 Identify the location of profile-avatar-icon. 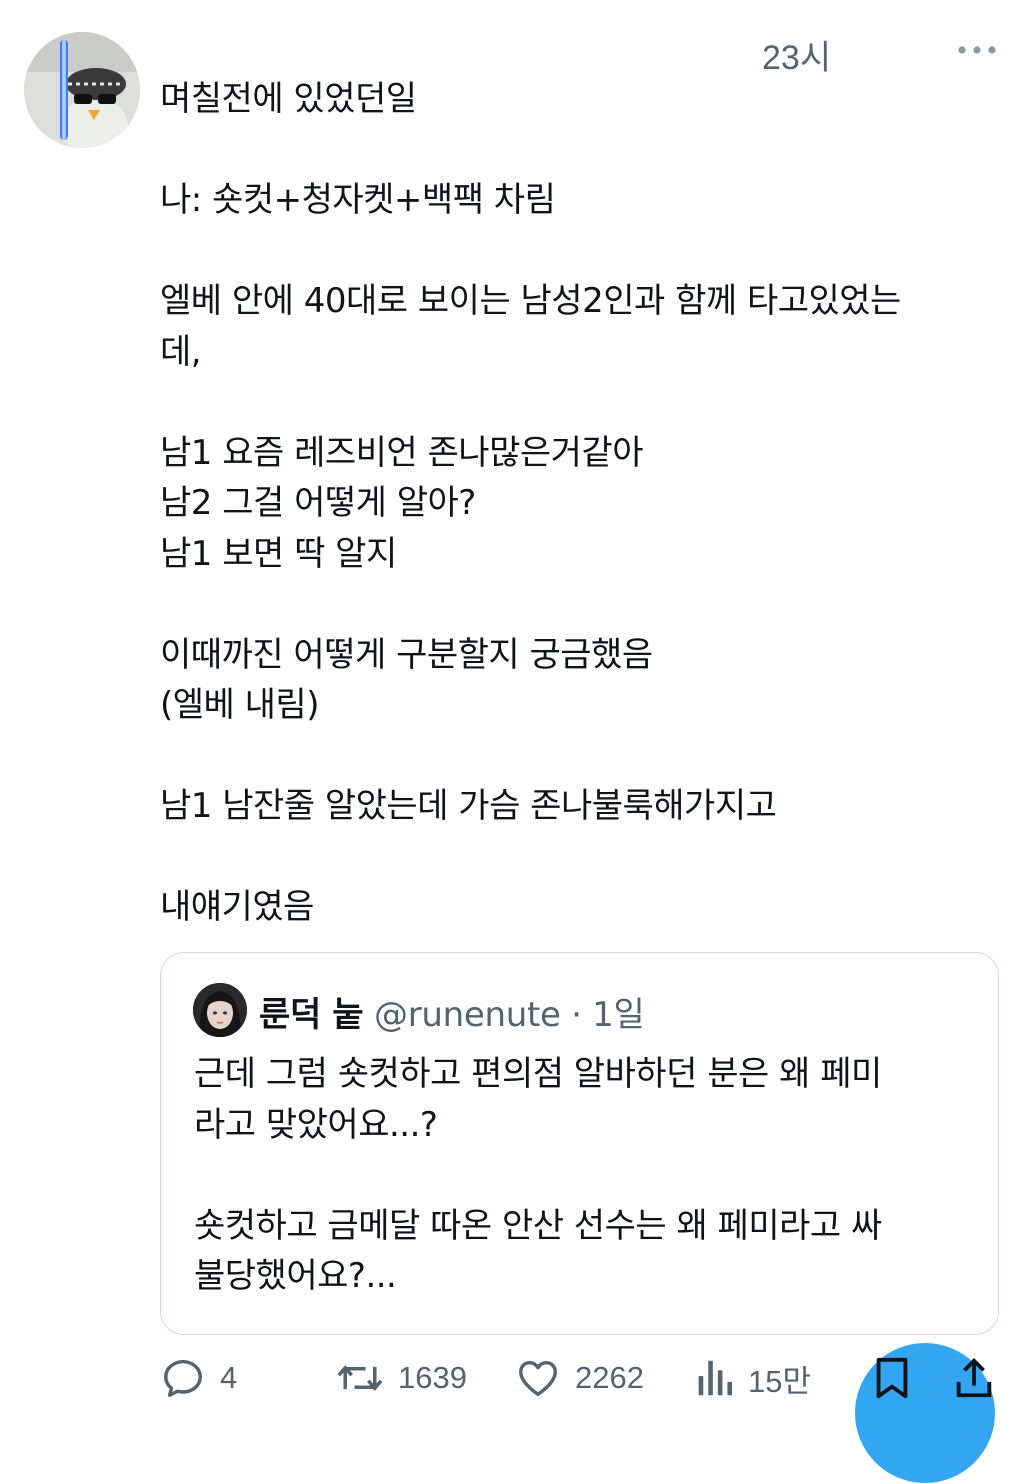
(82, 90).